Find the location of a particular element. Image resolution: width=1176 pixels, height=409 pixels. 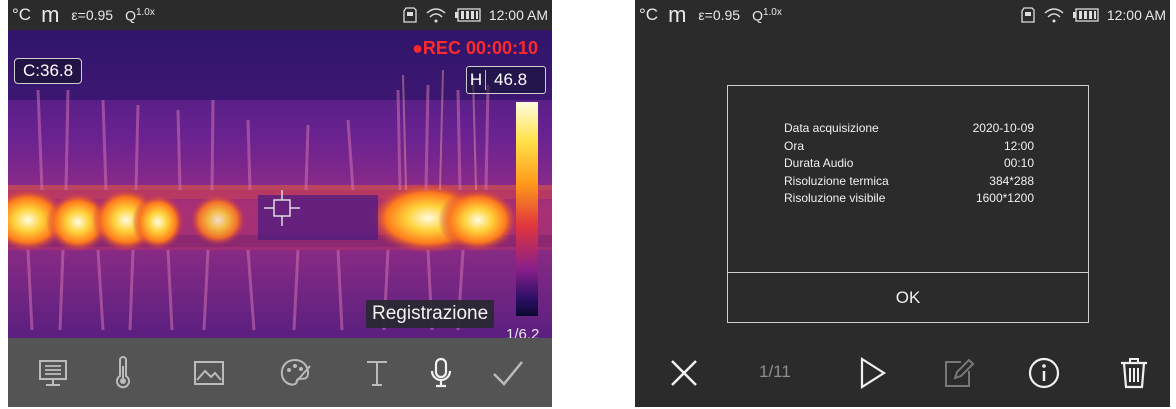

high-temperature: H 46.8 is located at coordinates (506, 80).